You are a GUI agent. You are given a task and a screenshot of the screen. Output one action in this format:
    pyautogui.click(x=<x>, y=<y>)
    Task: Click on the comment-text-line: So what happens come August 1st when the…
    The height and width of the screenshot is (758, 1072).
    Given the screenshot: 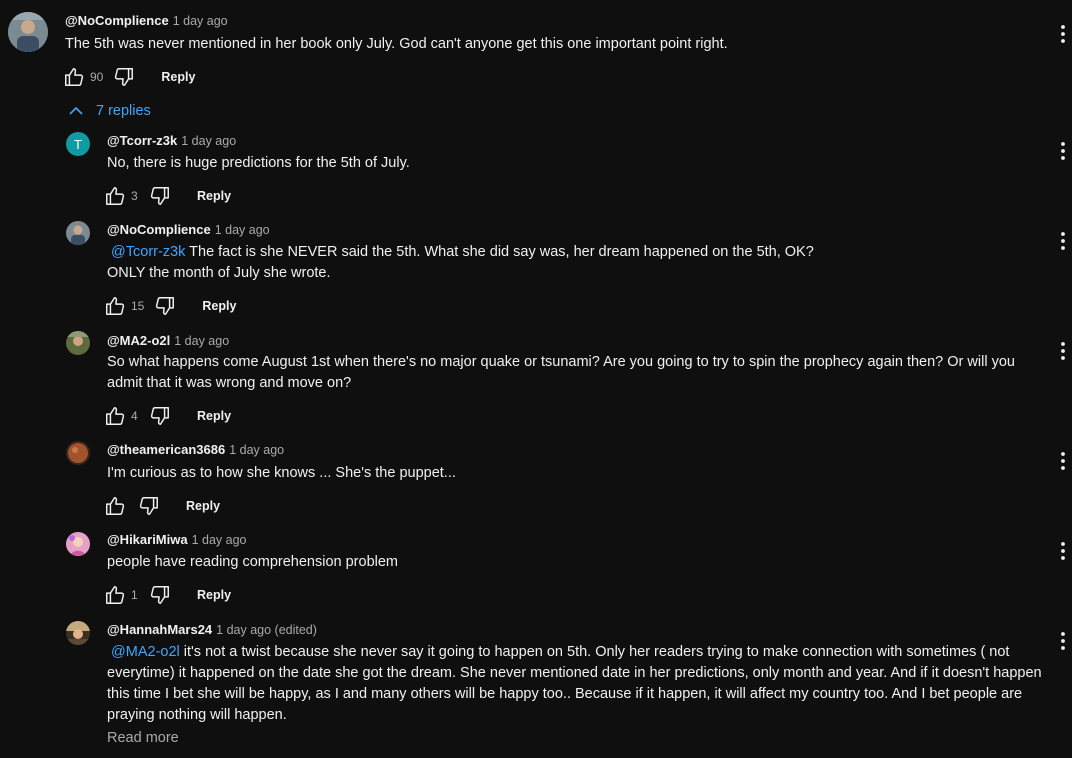 What is the action you would take?
    pyautogui.click(x=561, y=362)
    